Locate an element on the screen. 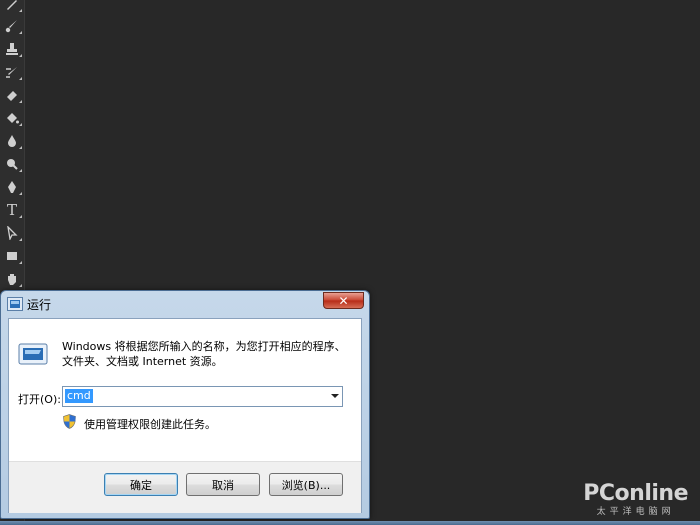 This screenshot has width=700, height=525. ok-button-label: 确定 is located at coordinates (141, 485).